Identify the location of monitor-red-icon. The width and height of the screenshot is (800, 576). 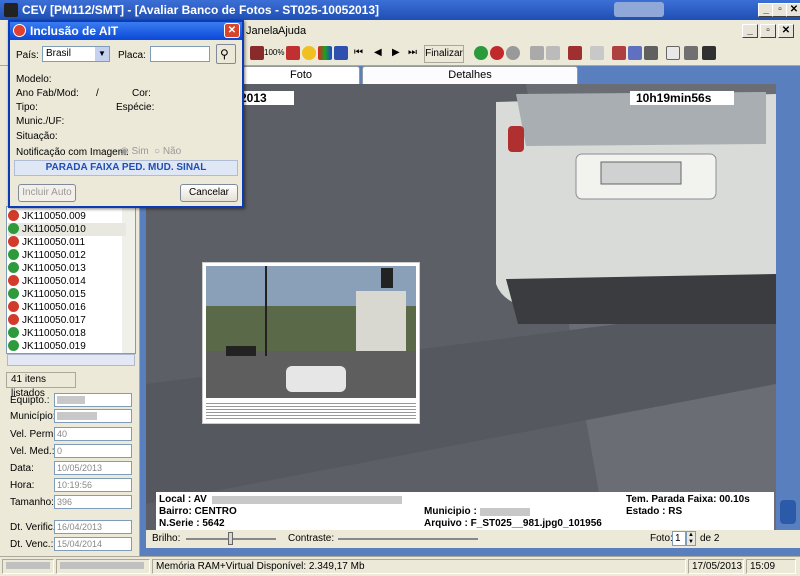
(575, 53).